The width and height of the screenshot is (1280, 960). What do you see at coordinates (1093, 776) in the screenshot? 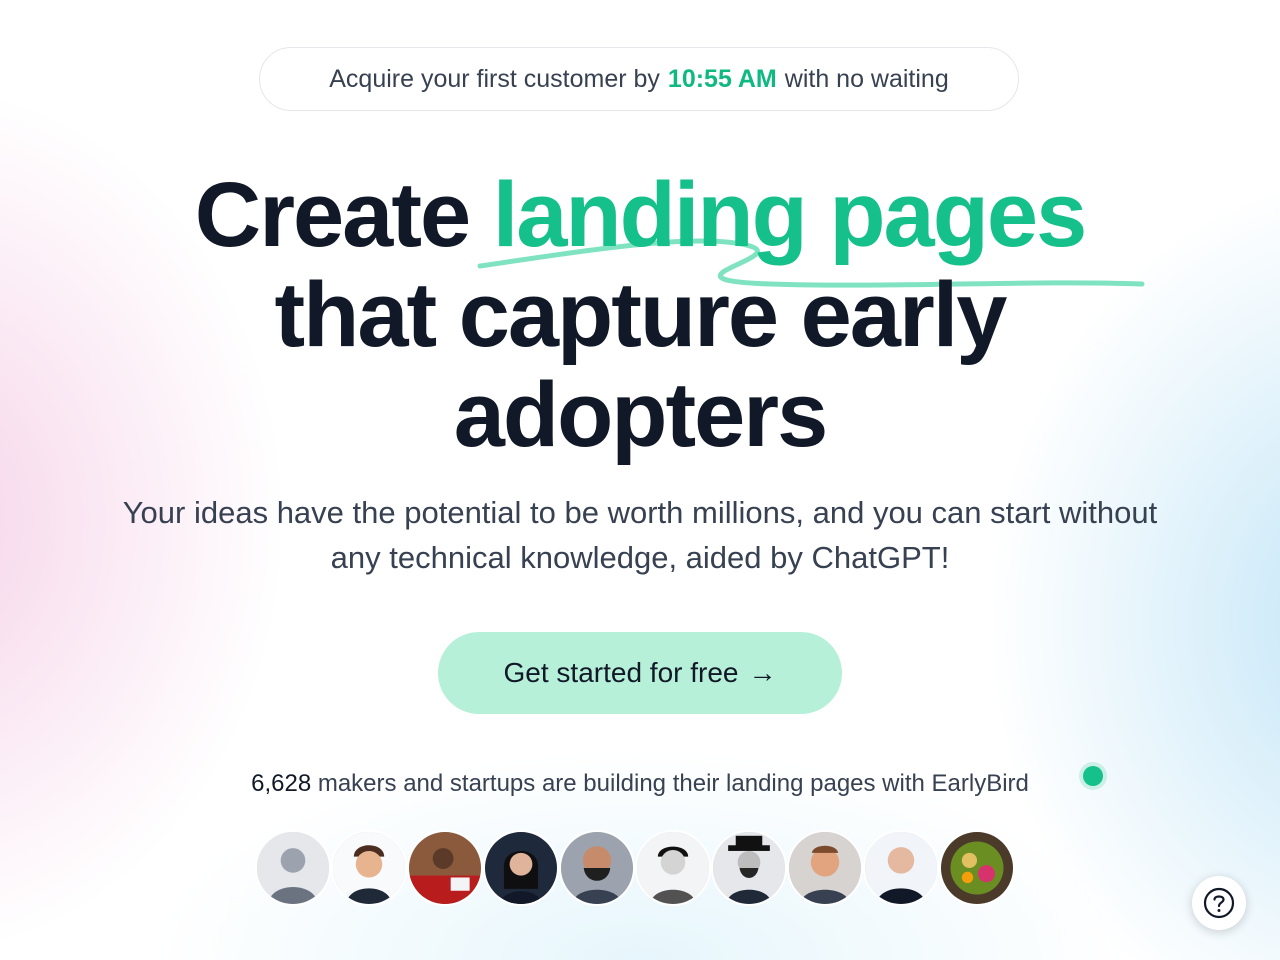
I see `live-status-dot-icon` at bounding box center [1093, 776].